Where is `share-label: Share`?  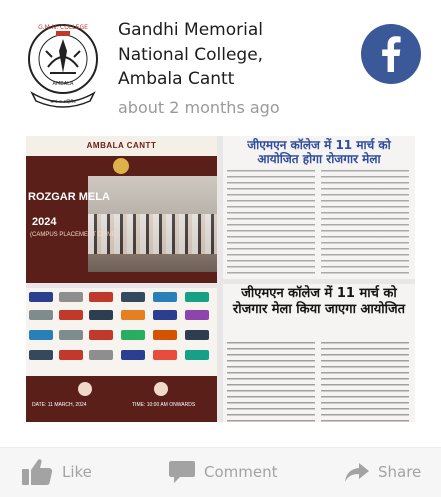
share-label: Share is located at coordinates (400, 472).